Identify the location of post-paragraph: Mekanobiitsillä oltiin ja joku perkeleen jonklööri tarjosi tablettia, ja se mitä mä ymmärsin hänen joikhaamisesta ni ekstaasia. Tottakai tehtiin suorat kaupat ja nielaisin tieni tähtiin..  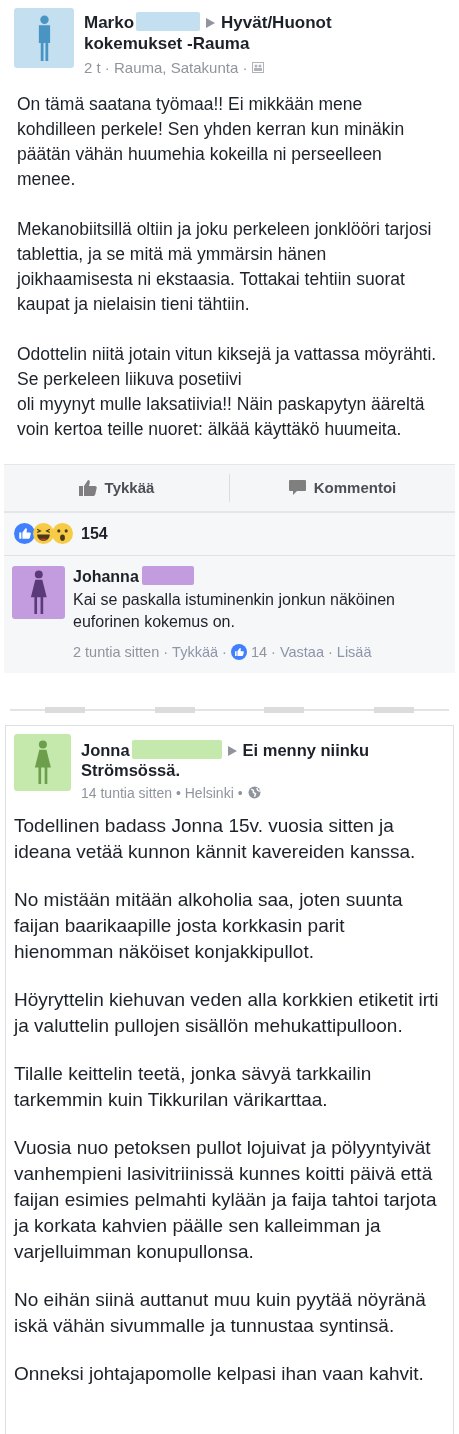
(225, 266).